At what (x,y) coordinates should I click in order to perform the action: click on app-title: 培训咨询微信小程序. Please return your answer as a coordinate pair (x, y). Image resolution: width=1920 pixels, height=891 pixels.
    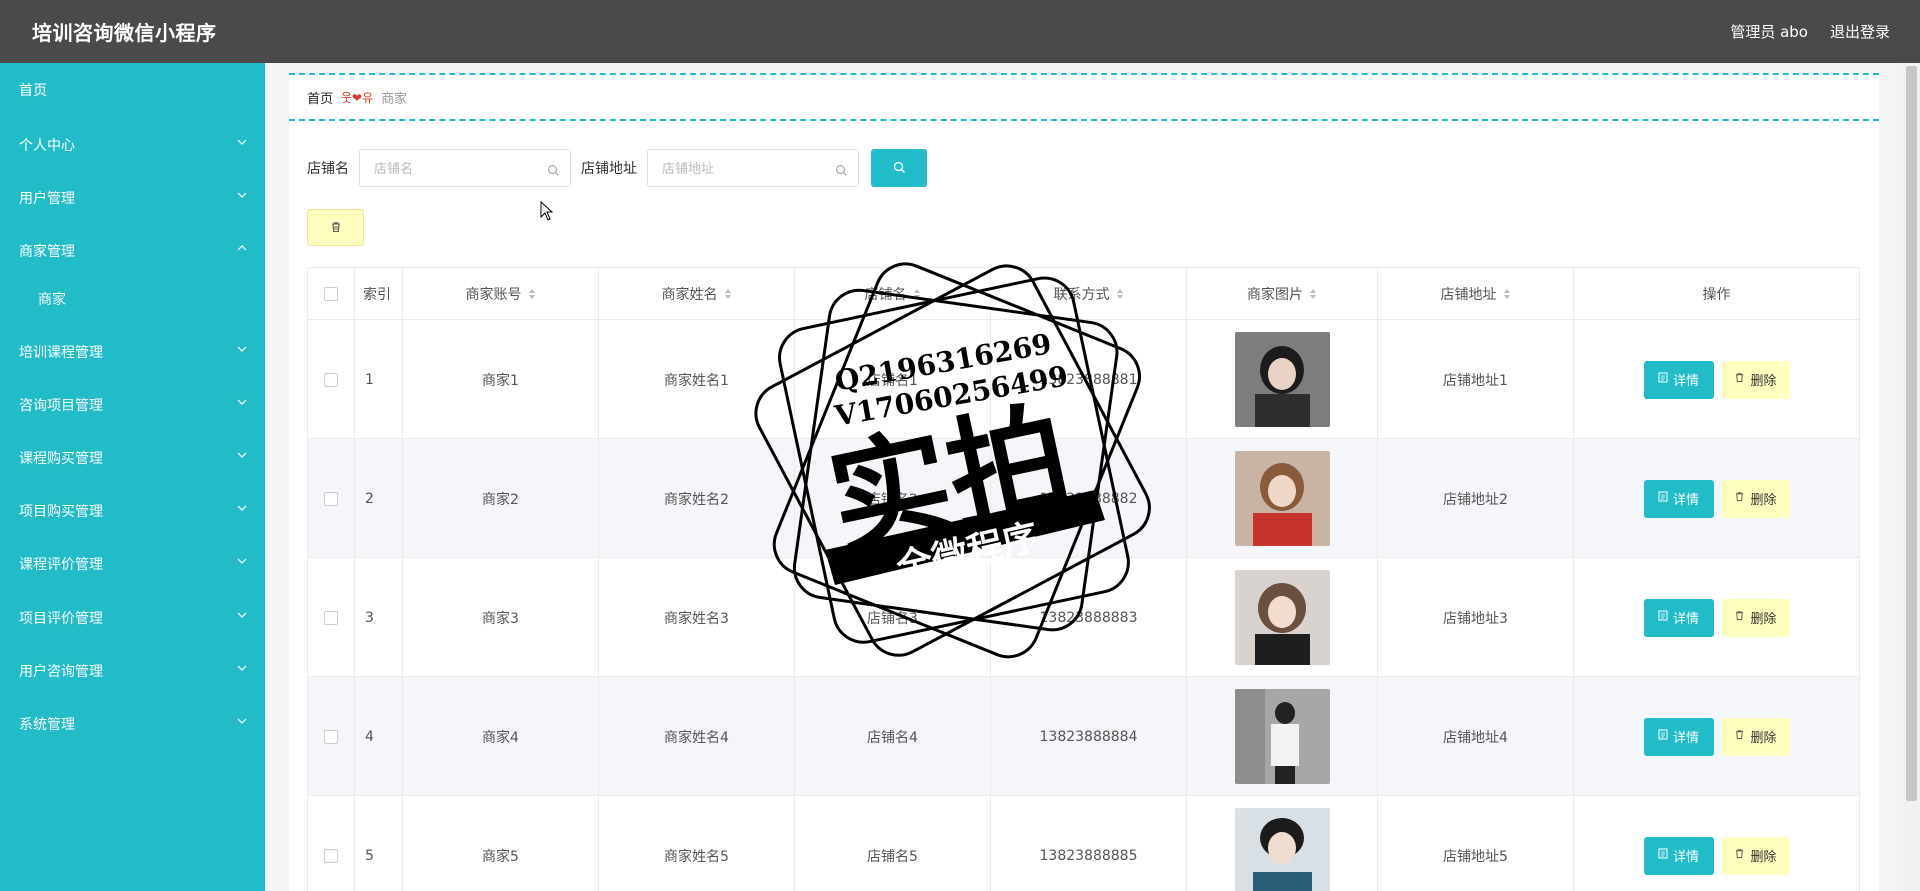
    Looking at the image, I should click on (124, 33).